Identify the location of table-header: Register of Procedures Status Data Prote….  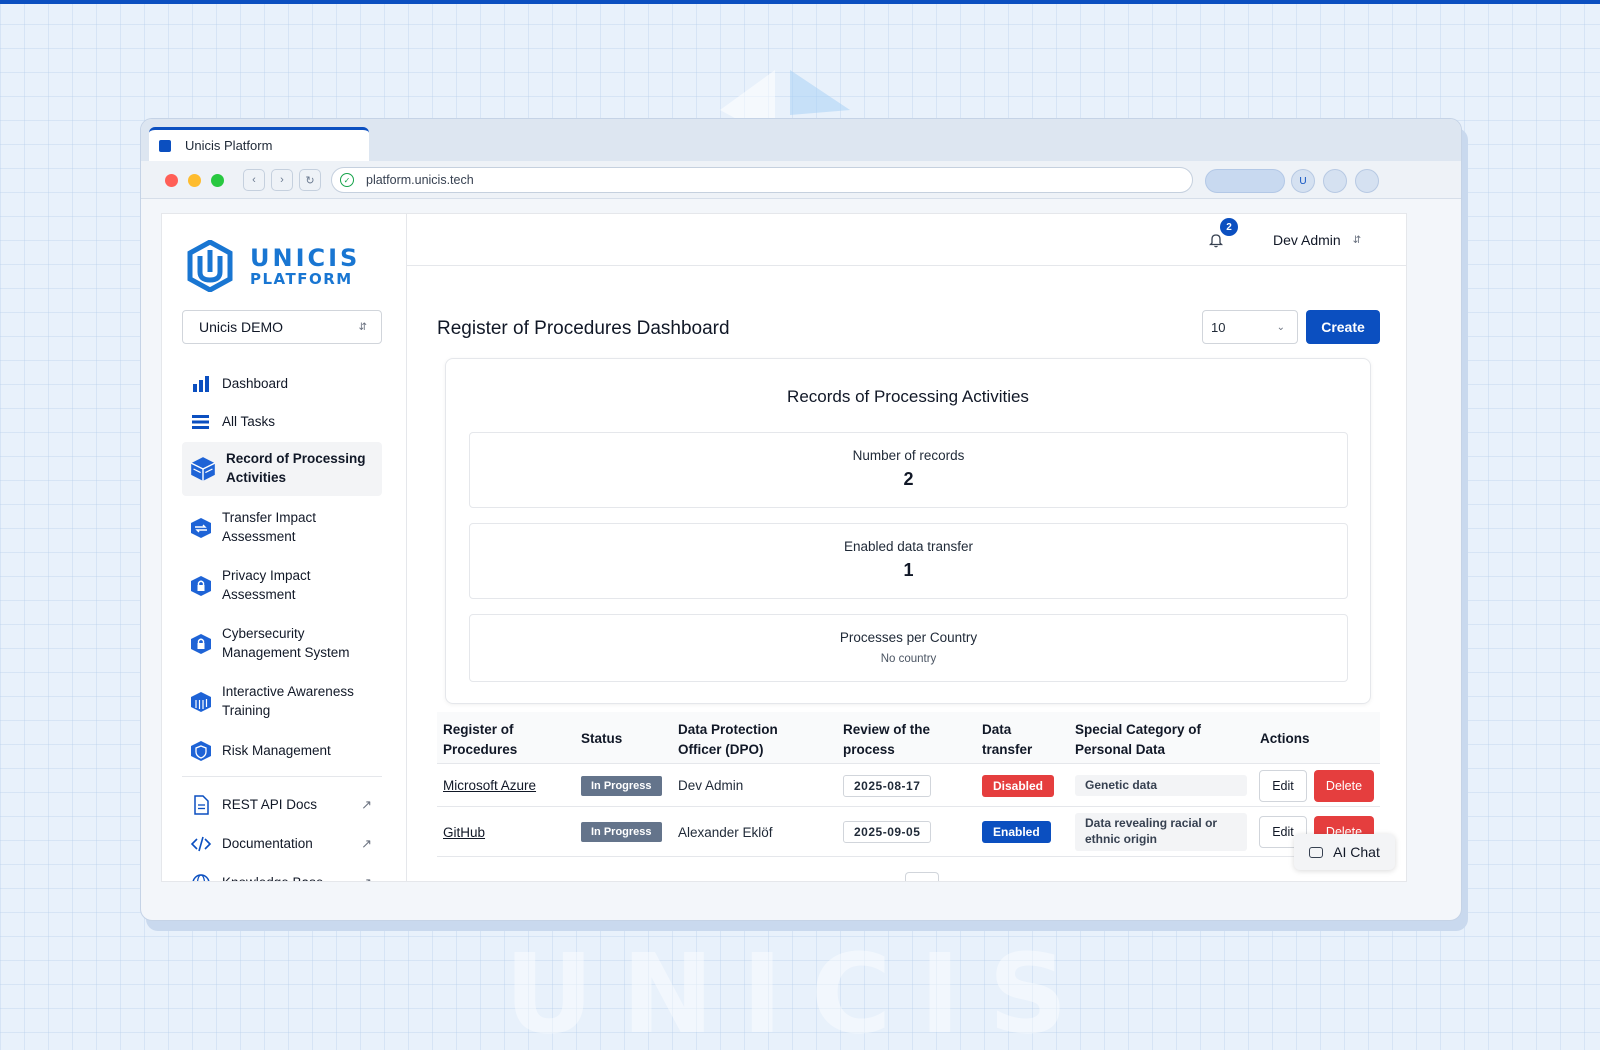
(908, 738).